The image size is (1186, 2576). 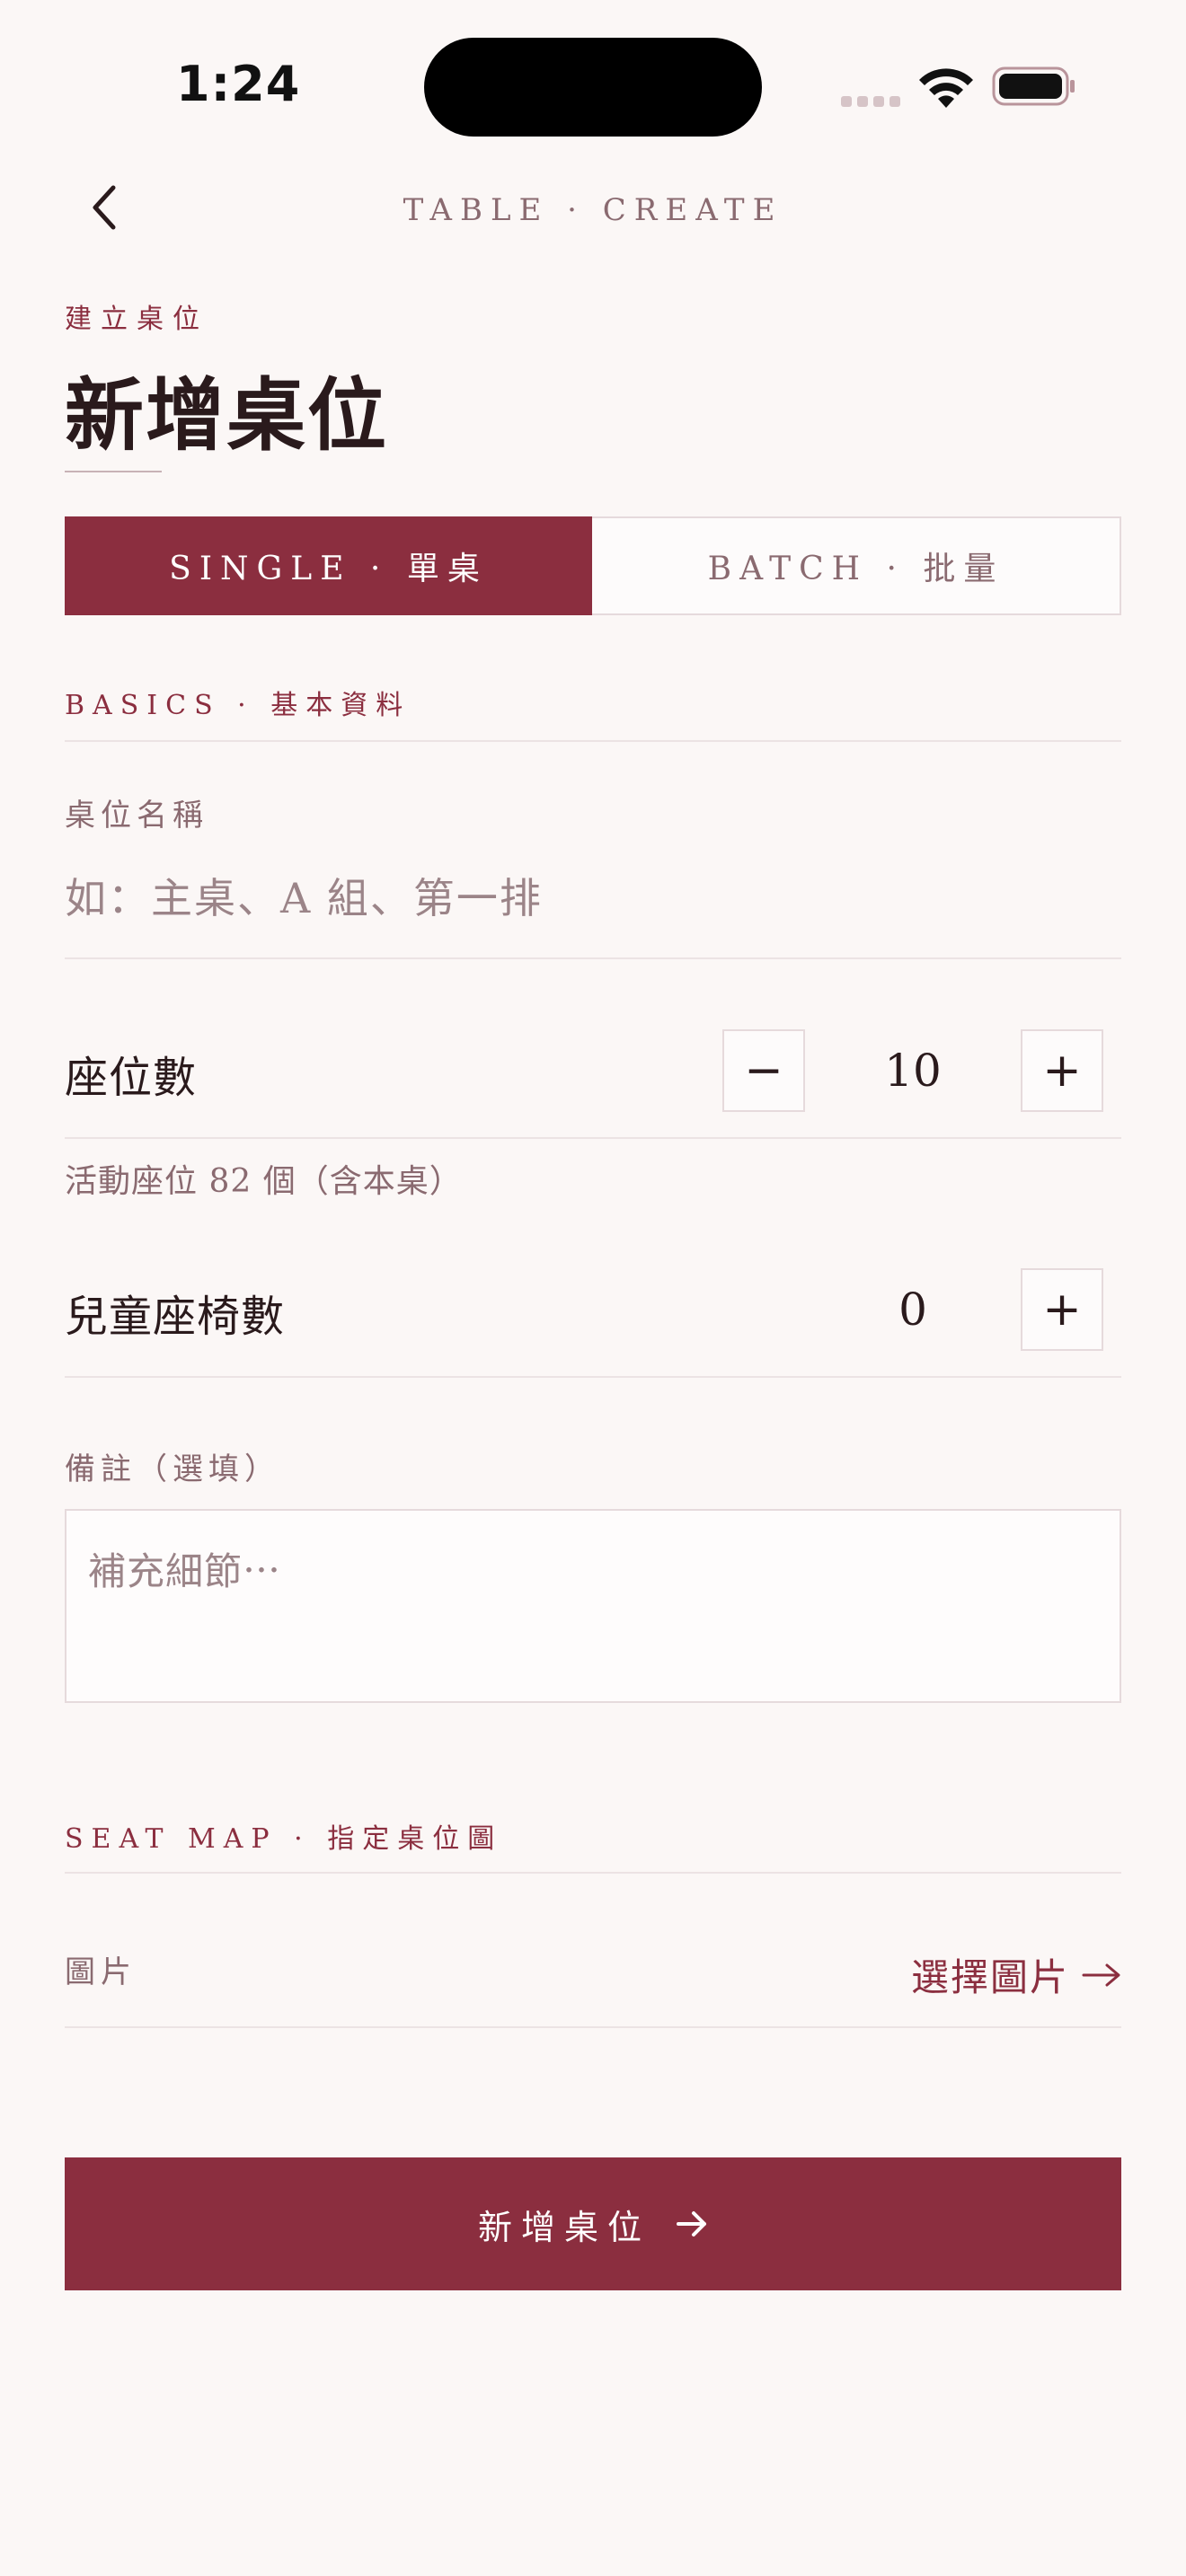 What do you see at coordinates (328, 565) in the screenshot?
I see `segment-single: SINGLE · 單桌` at bounding box center [328, 565].